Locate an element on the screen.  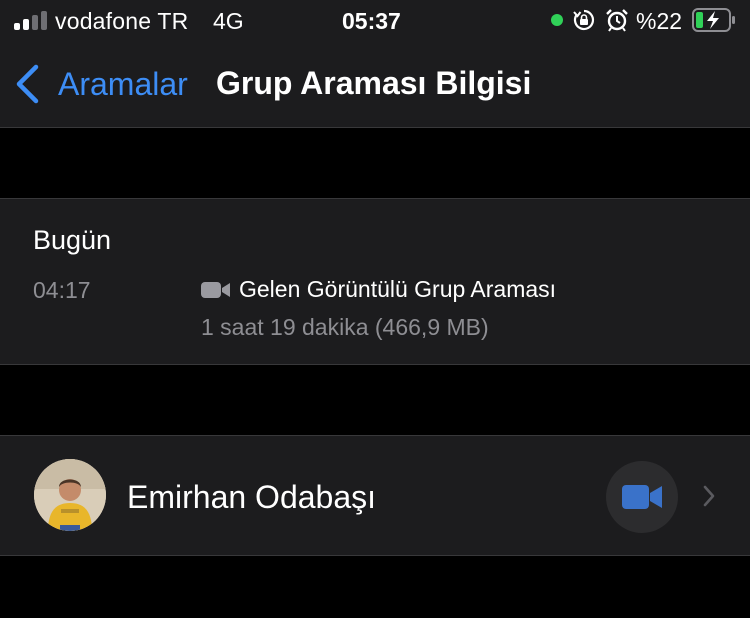
battery-charging-icon is located at coordinates (713, 20).